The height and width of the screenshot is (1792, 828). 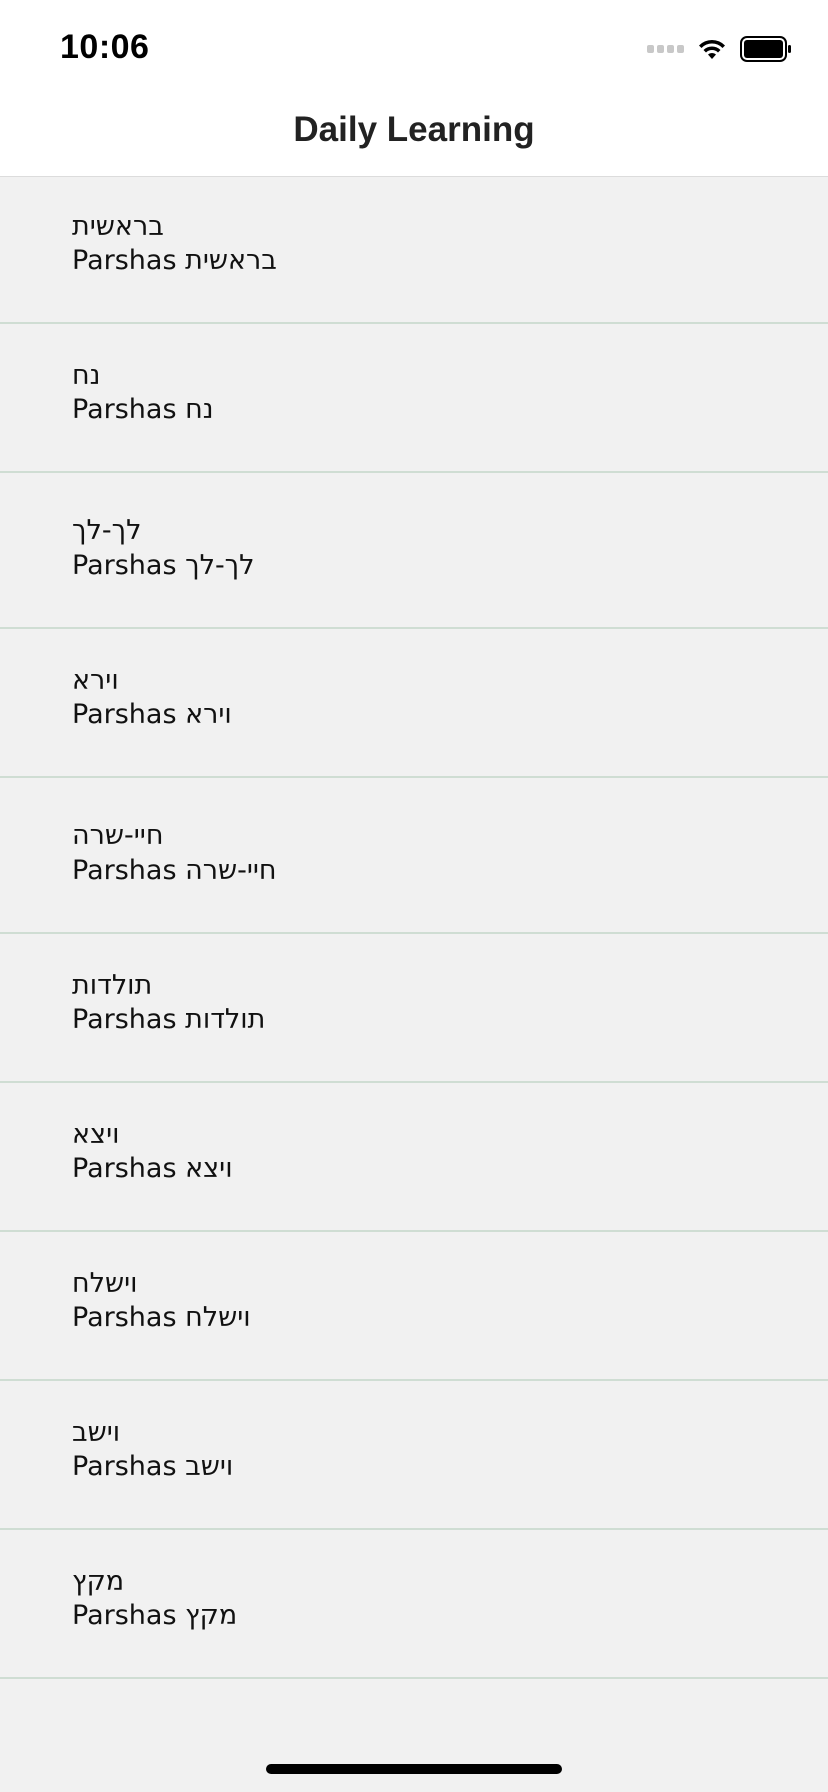 What do you see at coordinates (107, 530) in the screenshot?
I see `list-item-title: לך-לך` at bounding box center [107, 530].